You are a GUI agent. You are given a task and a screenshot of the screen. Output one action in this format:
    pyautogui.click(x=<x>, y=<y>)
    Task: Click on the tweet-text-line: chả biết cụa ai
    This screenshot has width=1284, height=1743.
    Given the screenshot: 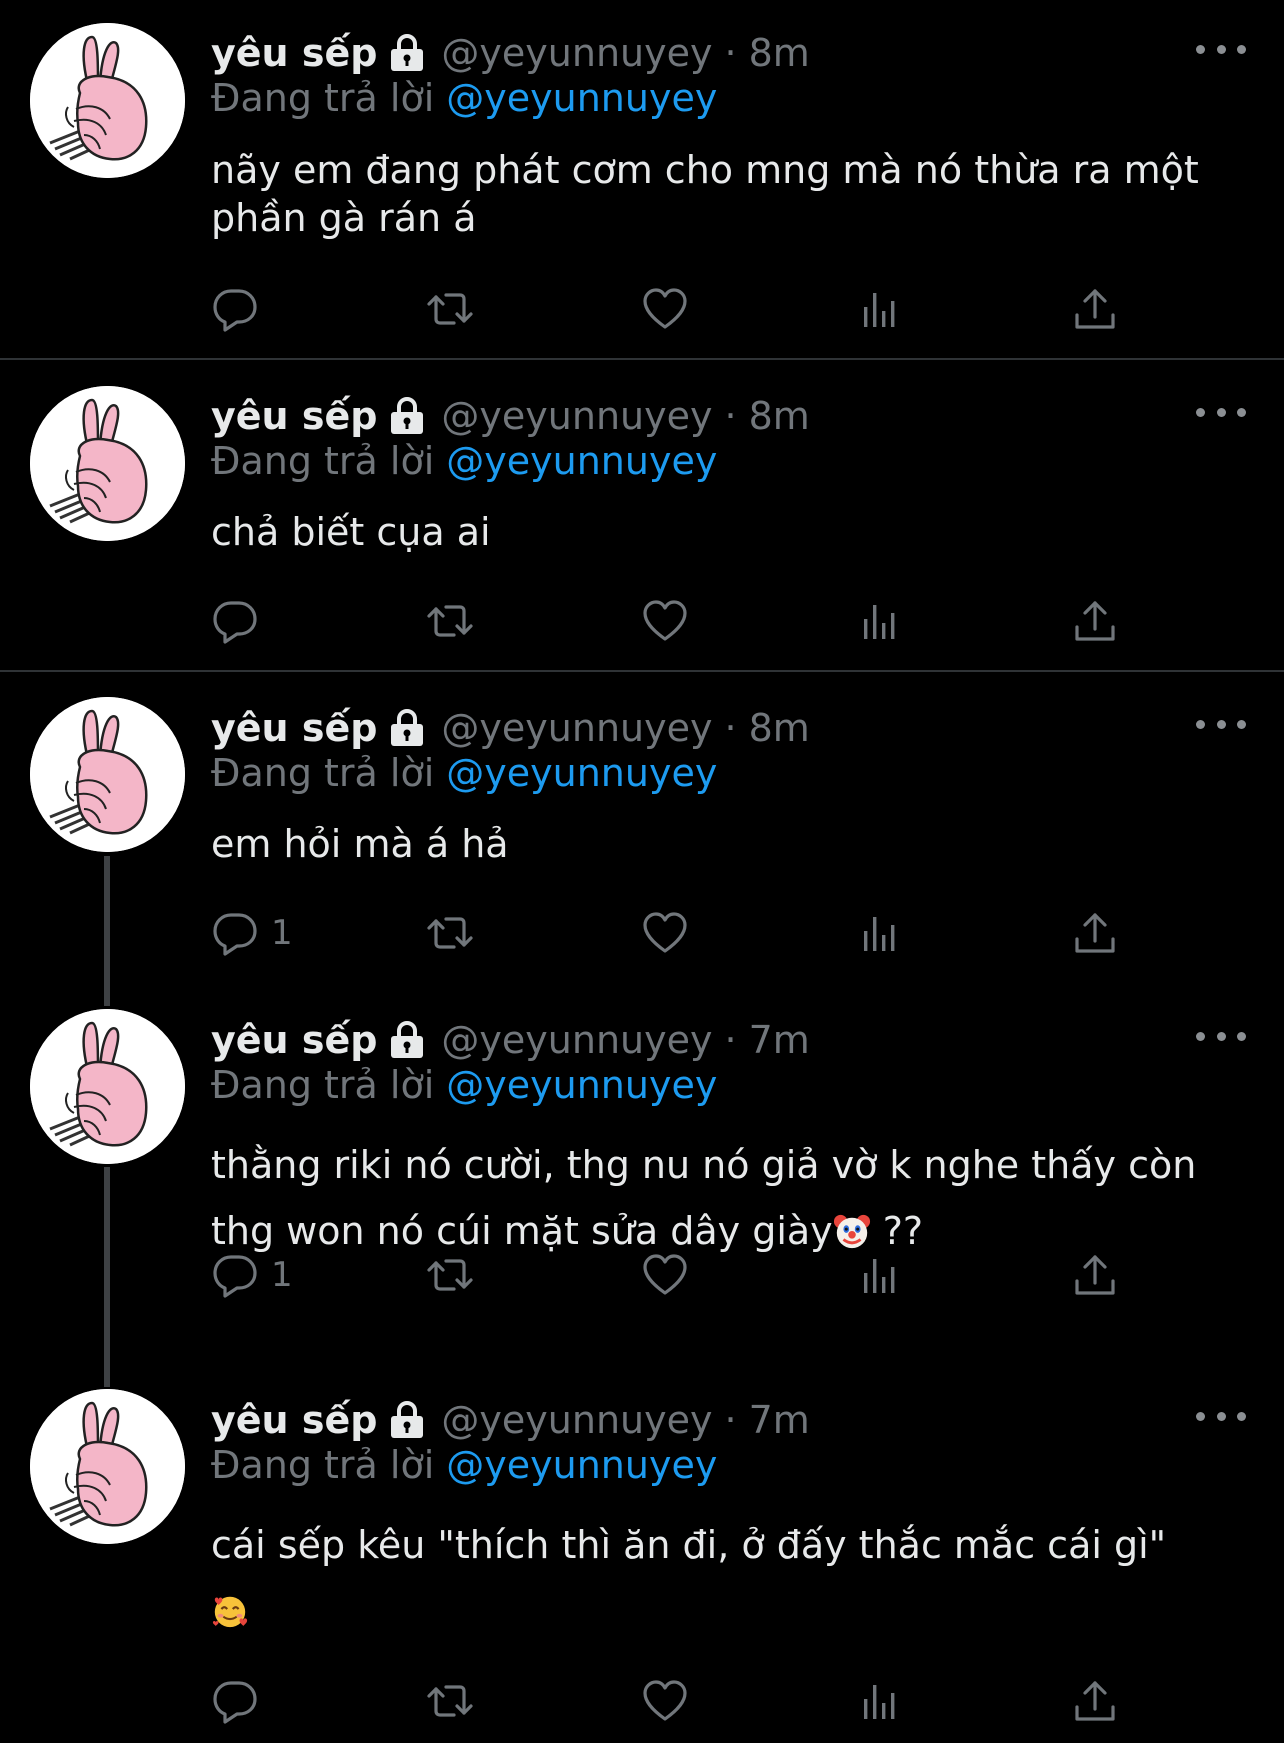 What is the action you would take?
    pyautogui.click(x=351, y=532)
    